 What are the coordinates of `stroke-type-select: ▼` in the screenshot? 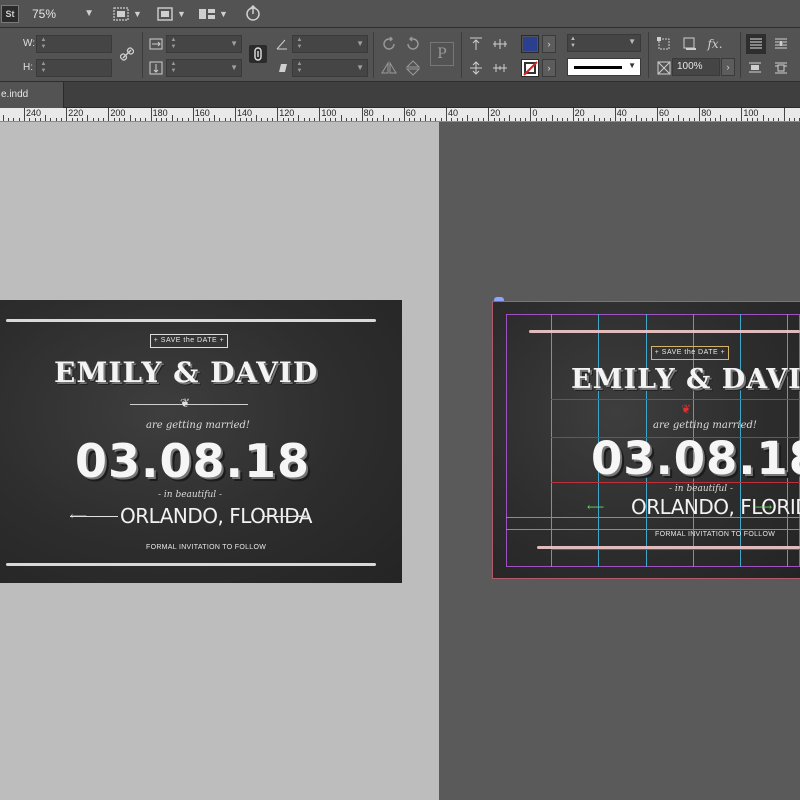 It's located at (604, 67).